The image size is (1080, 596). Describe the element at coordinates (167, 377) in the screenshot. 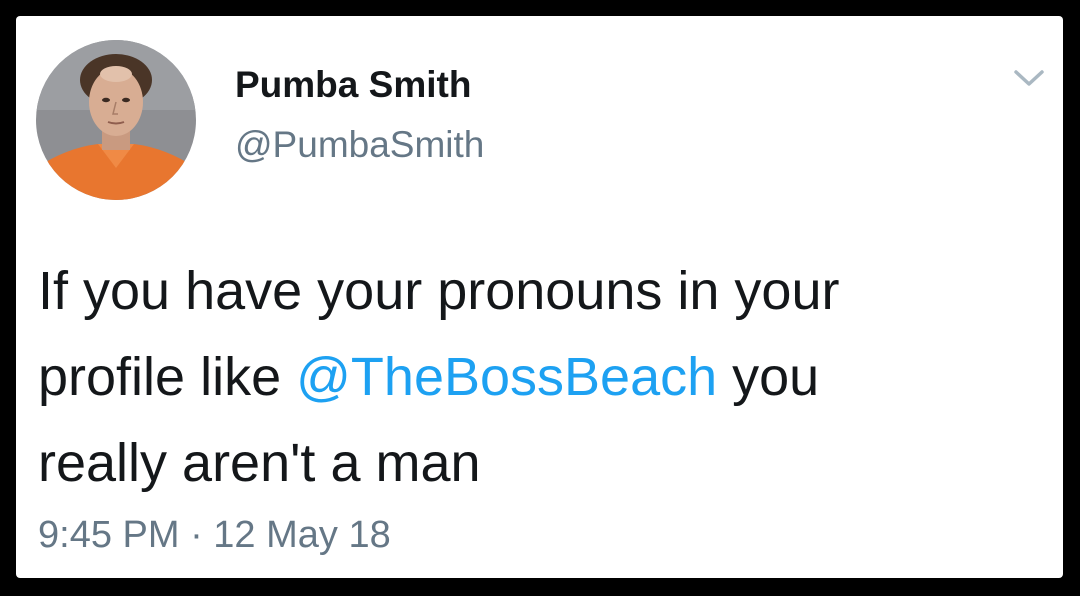

I see `tweet-text-line-2-start: profile like` at that location.